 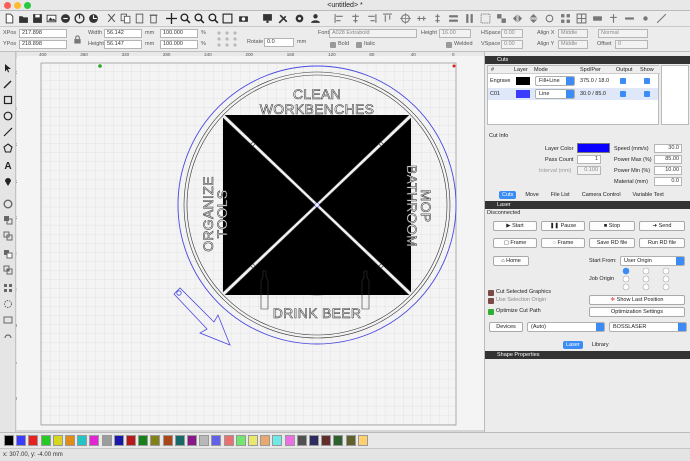 What do you see at coordinates (8, 236) in the screenshot?
I see `boolean-union-icon` at bounding box center [8, 236].